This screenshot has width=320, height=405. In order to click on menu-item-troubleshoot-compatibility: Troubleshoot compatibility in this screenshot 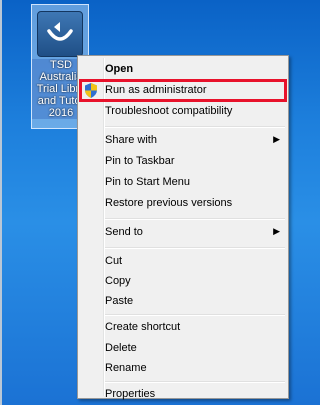, I will do `click(183, 111)`.